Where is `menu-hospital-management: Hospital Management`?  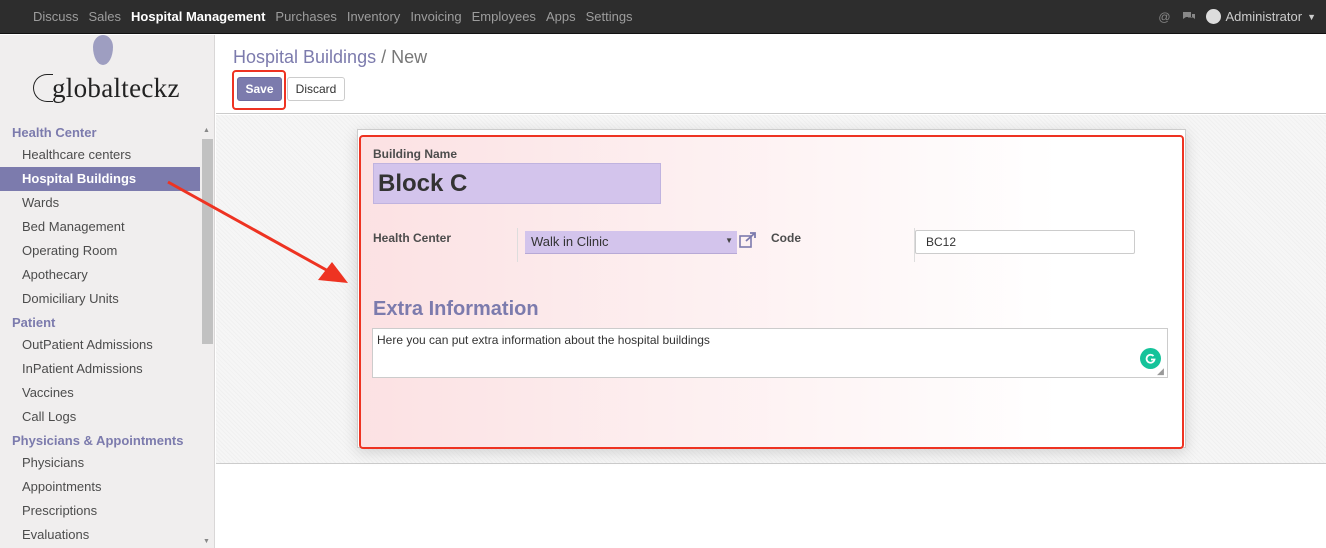 menu-hospital-management: Hospital Management is located at coordinates (198, 16).